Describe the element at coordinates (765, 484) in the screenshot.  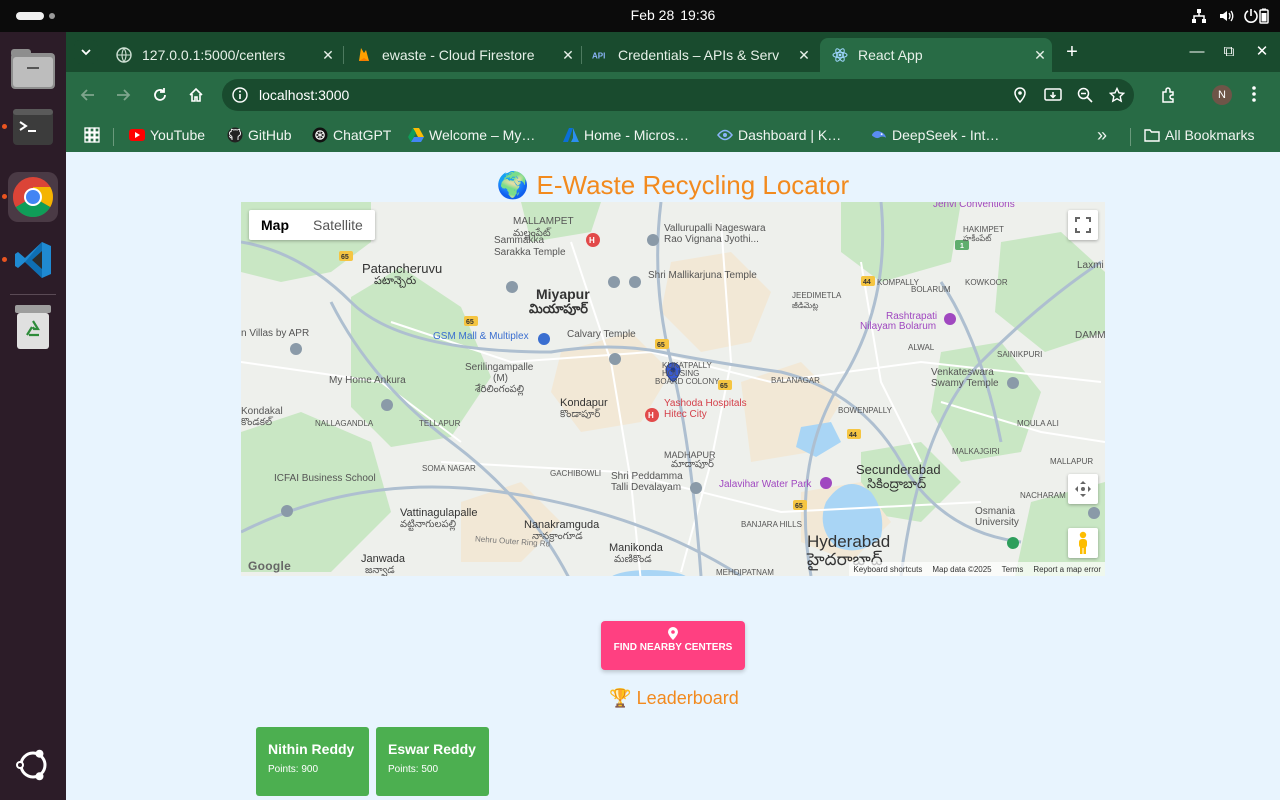
I see `map-label: Jalavihar Water Park` at that location.